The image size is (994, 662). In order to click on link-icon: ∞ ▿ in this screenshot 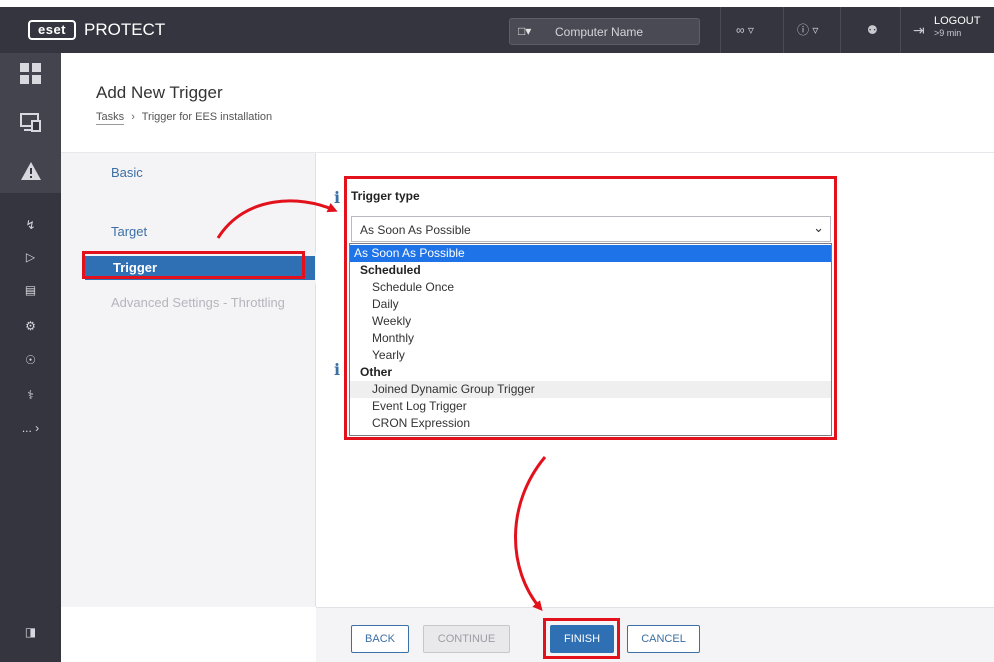, I will do `click(745, 30)`.